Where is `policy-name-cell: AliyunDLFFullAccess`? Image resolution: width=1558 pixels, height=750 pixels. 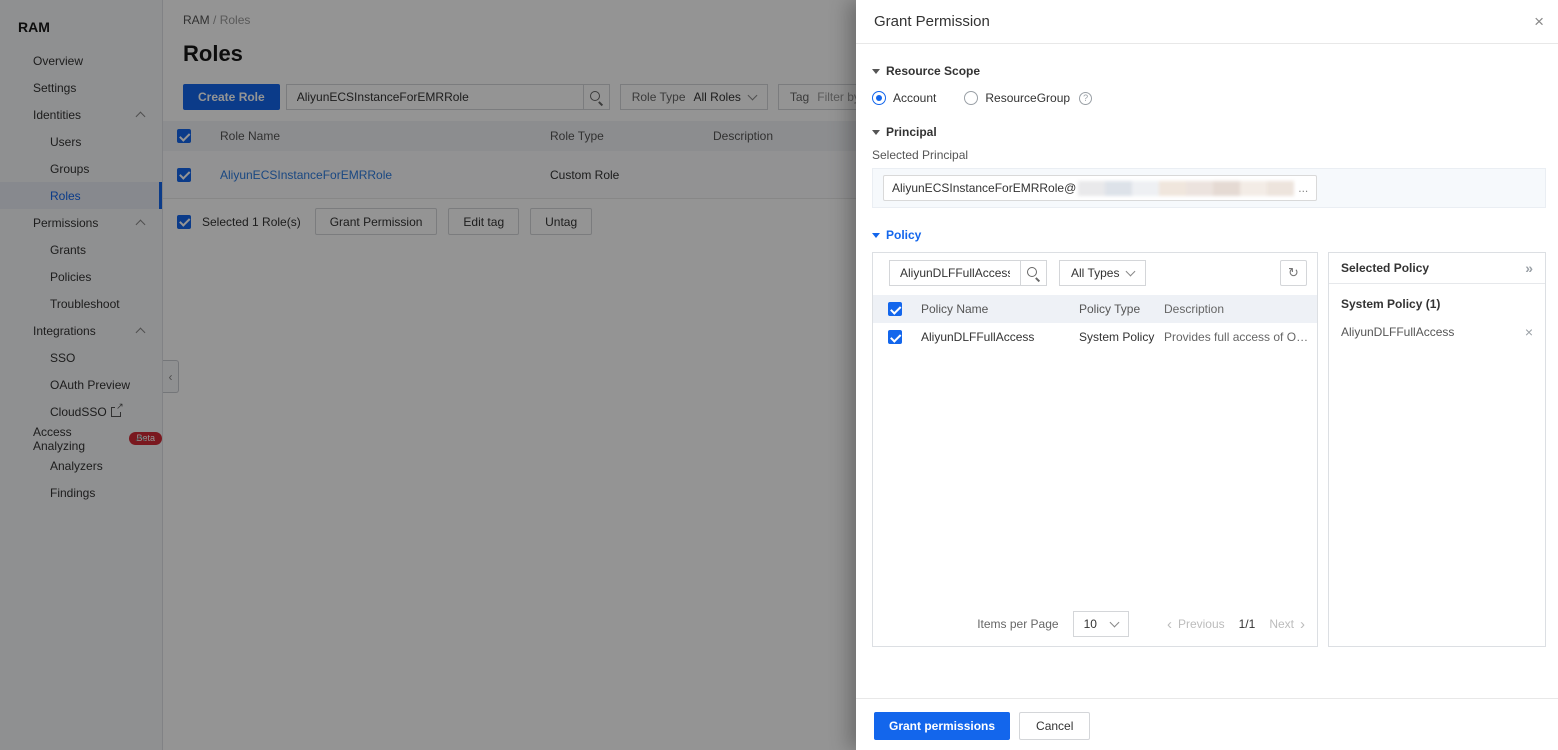 policy-name-cell: AliyunDLFFullAccess is located at coordinates (978, 337).